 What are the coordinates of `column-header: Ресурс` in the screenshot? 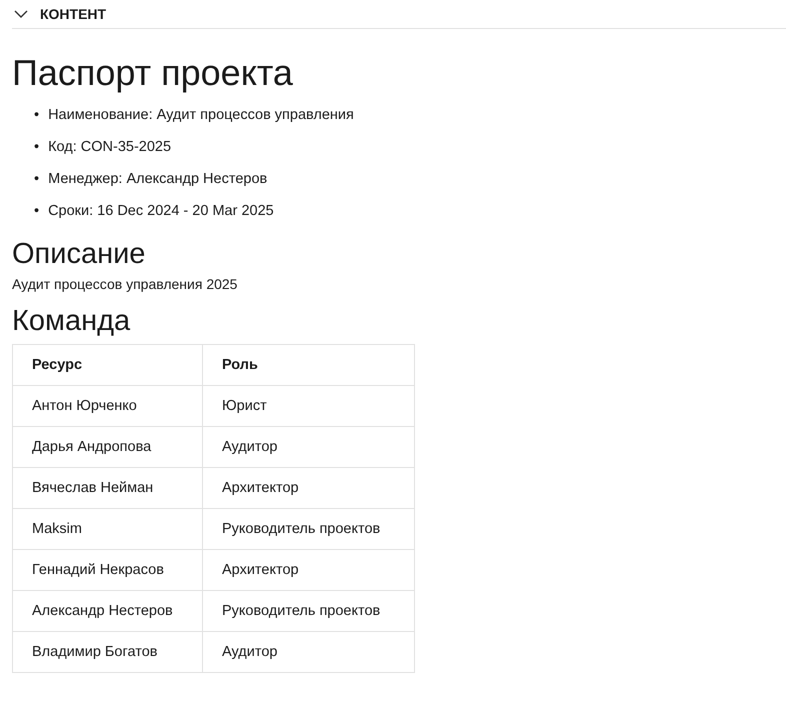 It's located at (107, 365).